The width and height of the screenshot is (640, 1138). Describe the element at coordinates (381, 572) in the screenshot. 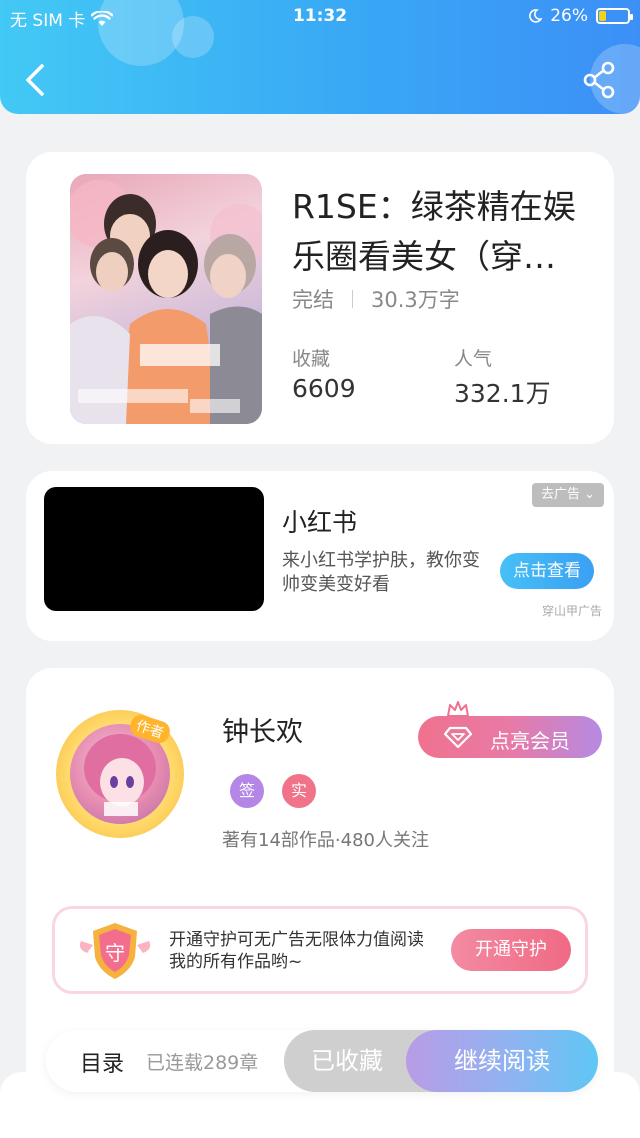

I see `ad-description: 来小红书学护肤，教你变帅变美变好看` at that location.